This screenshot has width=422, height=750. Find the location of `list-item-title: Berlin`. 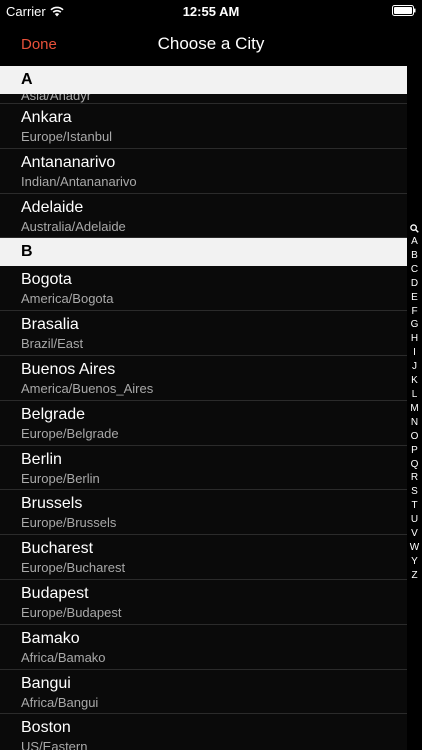

list-item-title: Berlin is located at coordinates (41, 459).